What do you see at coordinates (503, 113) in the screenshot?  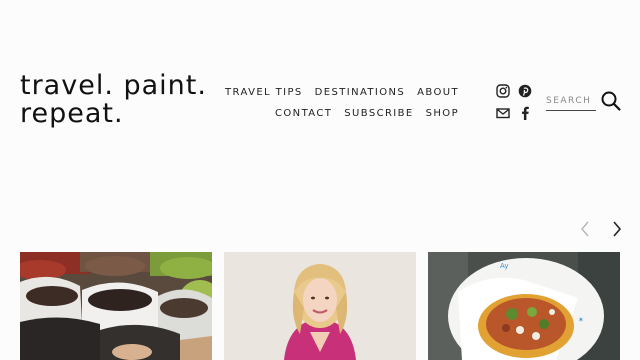 I see `email-icon` at bounding box center [503, 113].